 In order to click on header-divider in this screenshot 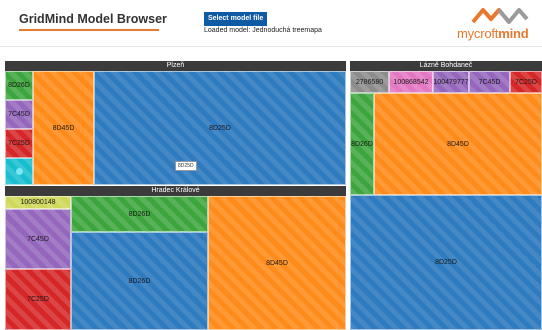, I will do `click(271, 46)`.